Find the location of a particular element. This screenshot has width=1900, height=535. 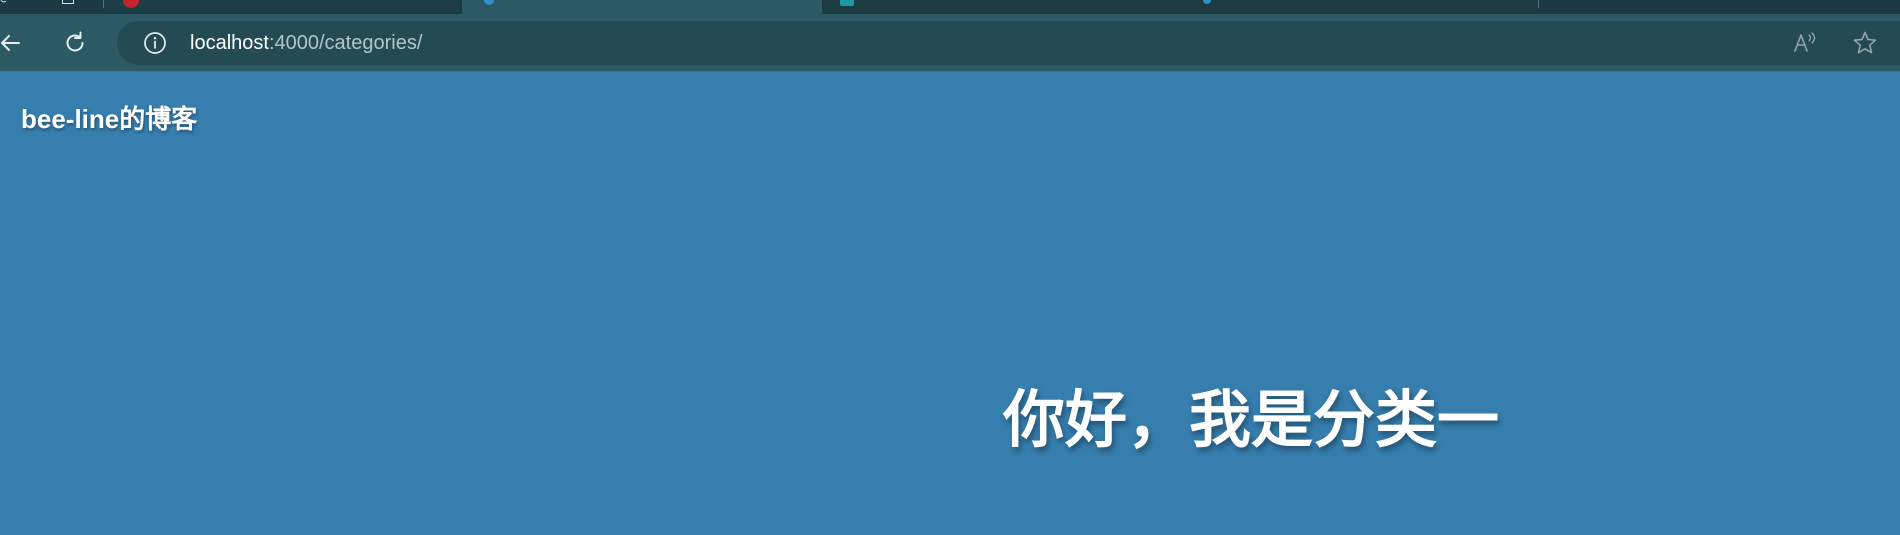

address-bar: localhost:4000/categories/ is located at coordinates (1008, 43).